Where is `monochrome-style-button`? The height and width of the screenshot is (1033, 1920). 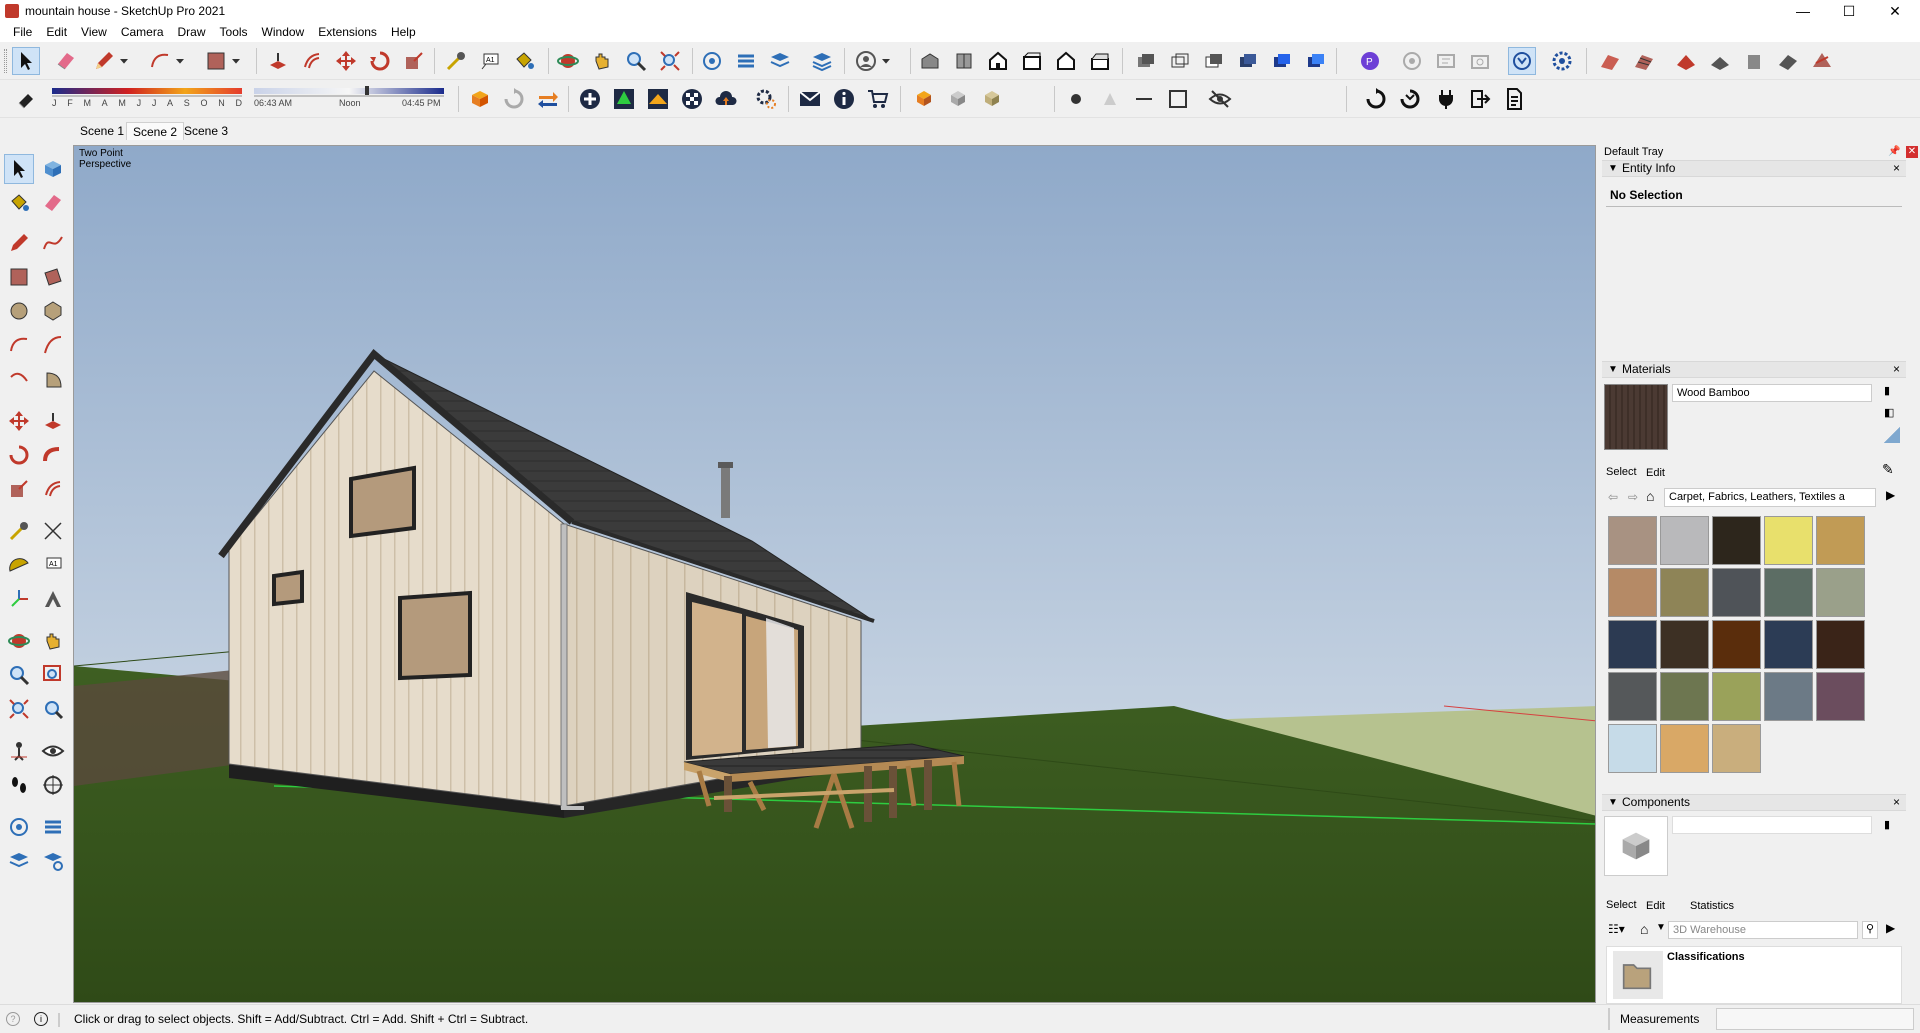 monochrome-style-button is located at coordinates (1316, 61).